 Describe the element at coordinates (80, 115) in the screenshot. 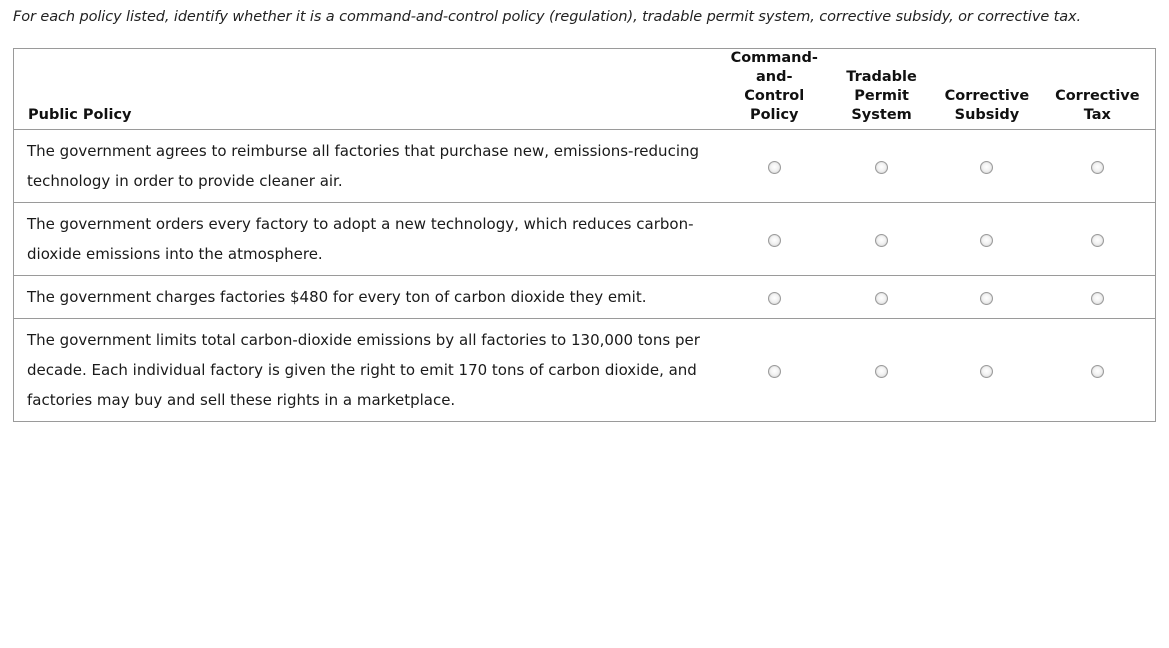

I see `header-public-policy: Public Policy` at that location.